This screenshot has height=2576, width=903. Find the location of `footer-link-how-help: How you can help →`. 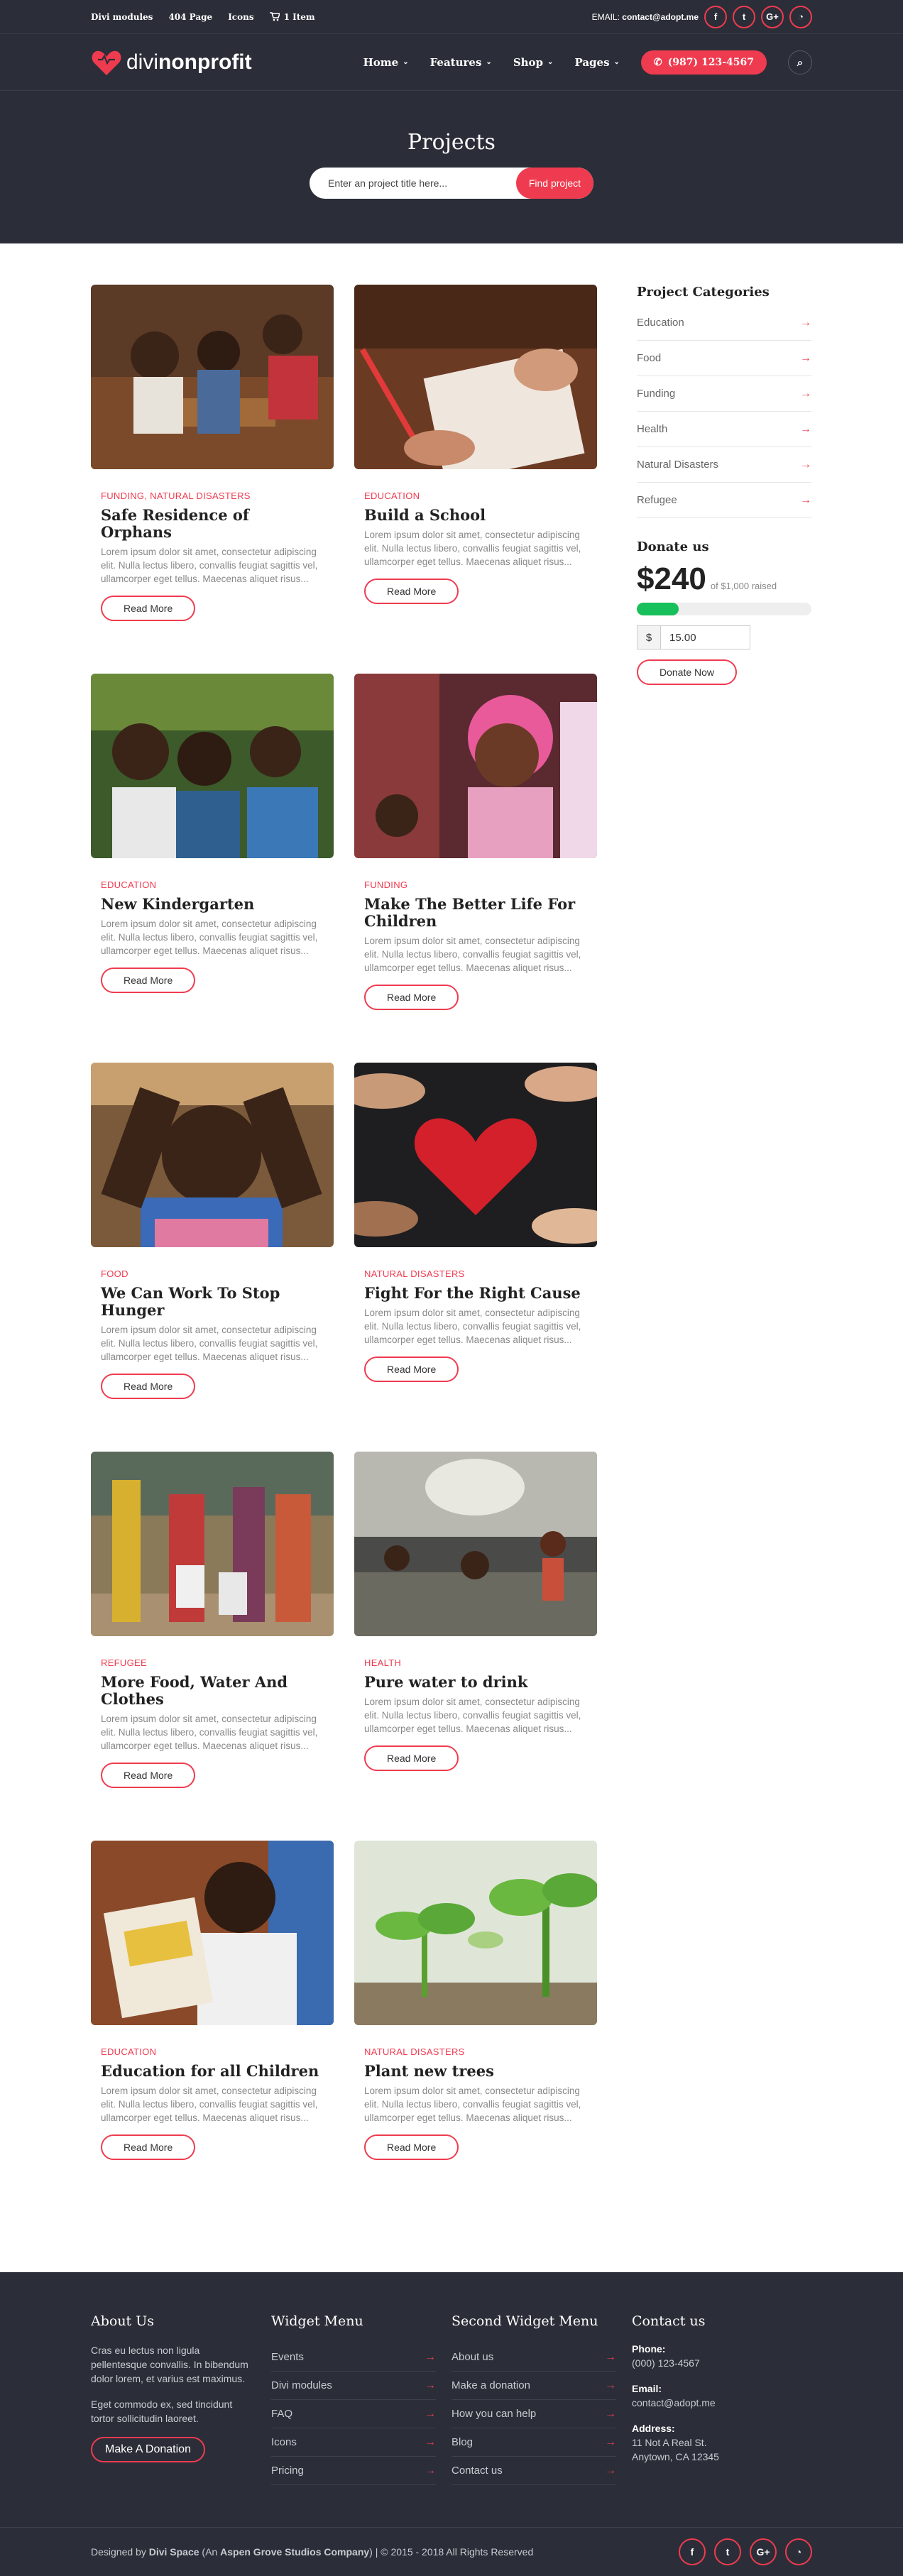

footer-link-how-help: How you can help → is located at coordinates (534, 2414).